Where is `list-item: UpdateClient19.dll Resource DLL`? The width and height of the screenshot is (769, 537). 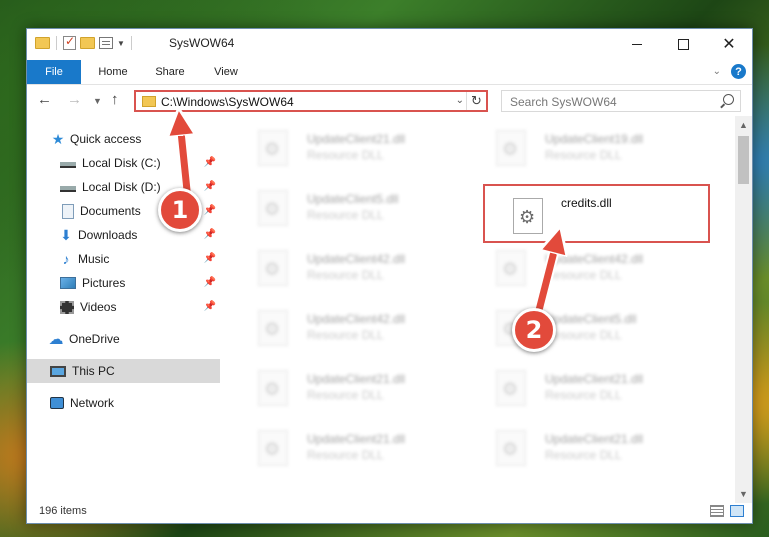
list-item: UpdateClient19.dll Resource DLL is located at coordinates (582, 146).